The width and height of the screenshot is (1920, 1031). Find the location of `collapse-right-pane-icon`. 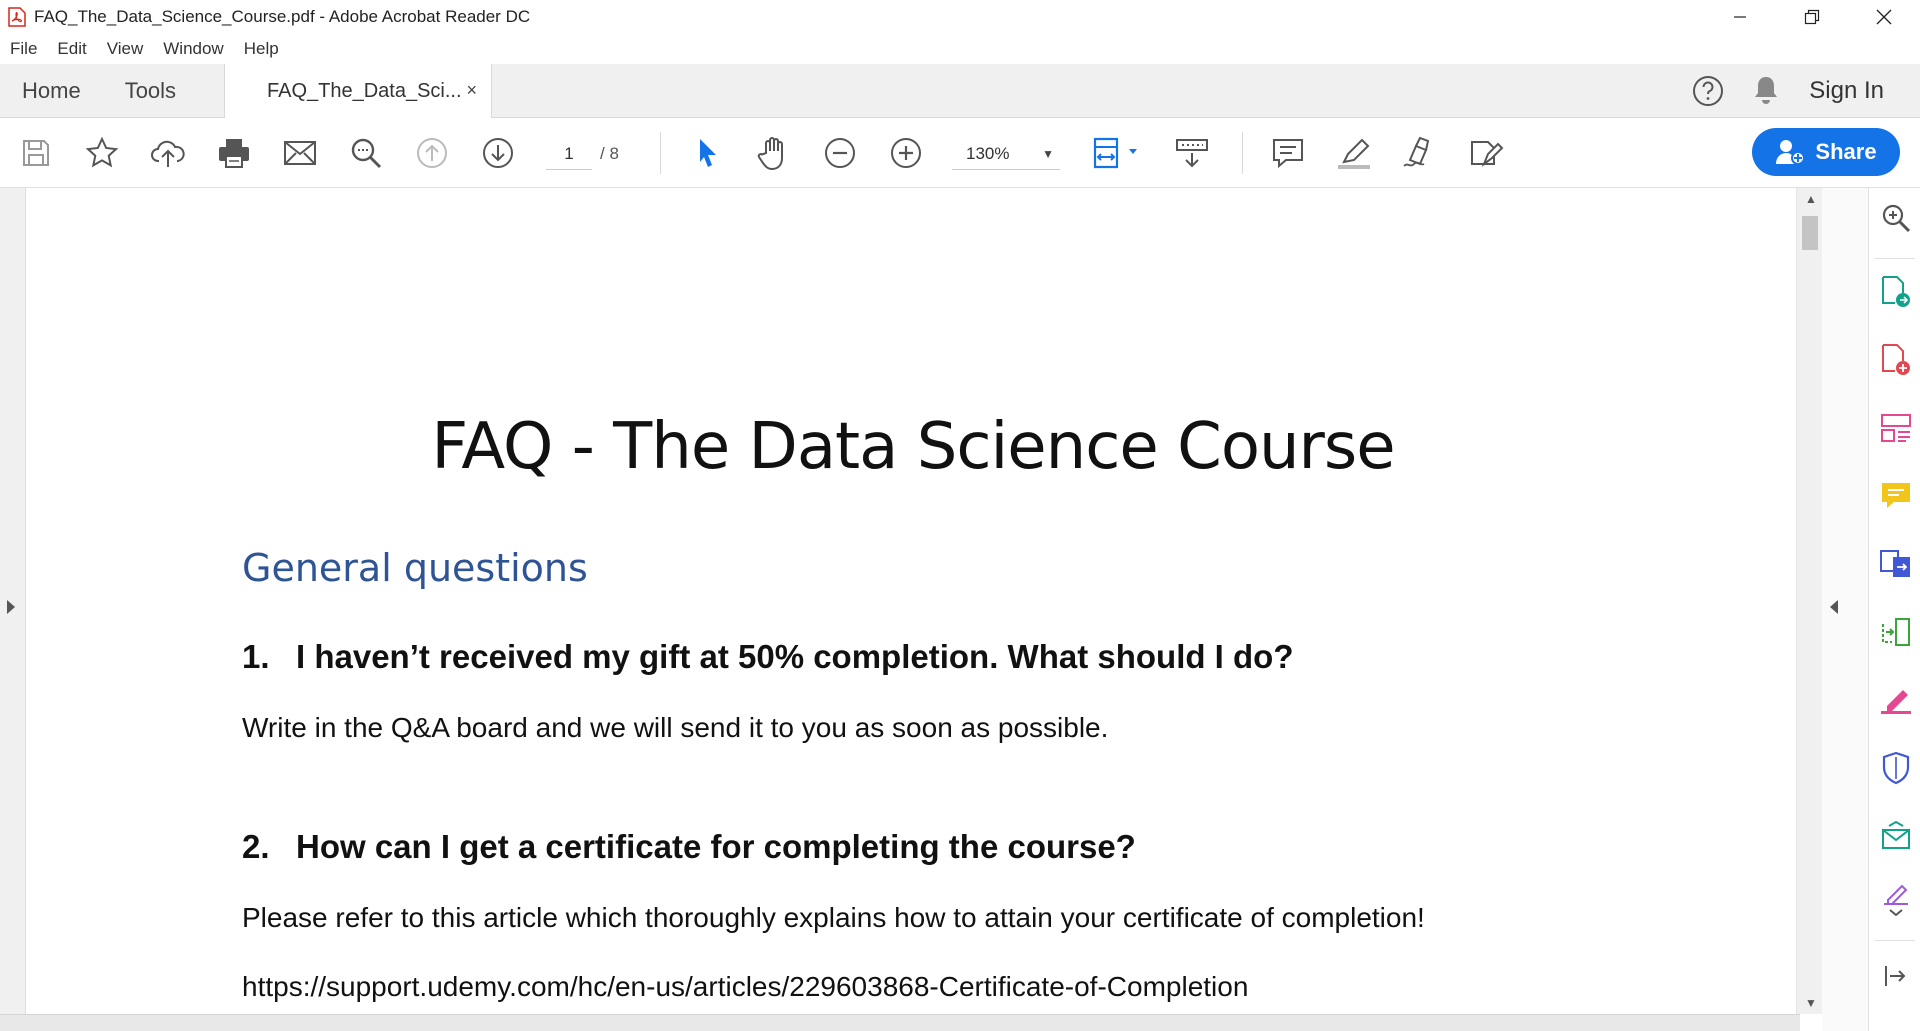

collapse-right-pane-icon is located at coordinates (1834, 607).